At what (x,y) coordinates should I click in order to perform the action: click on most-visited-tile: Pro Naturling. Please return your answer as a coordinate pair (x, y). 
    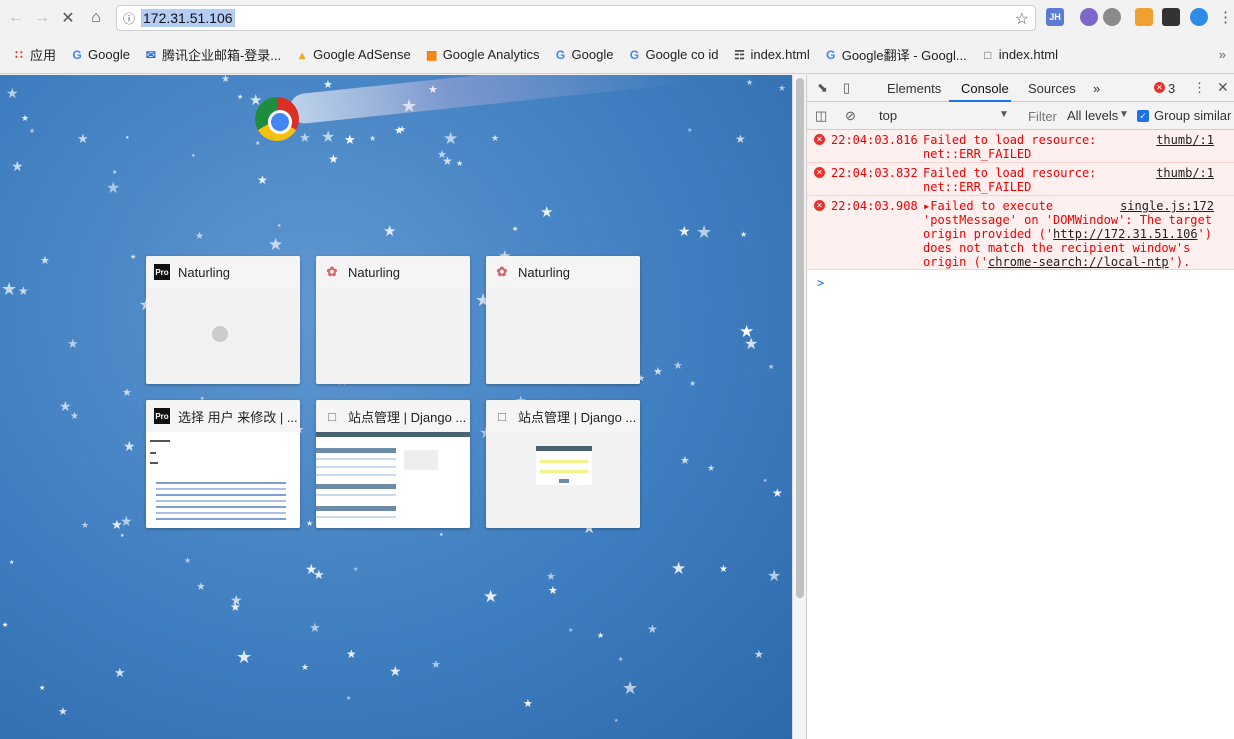
    Looking at the image, I should click on (223, 320).